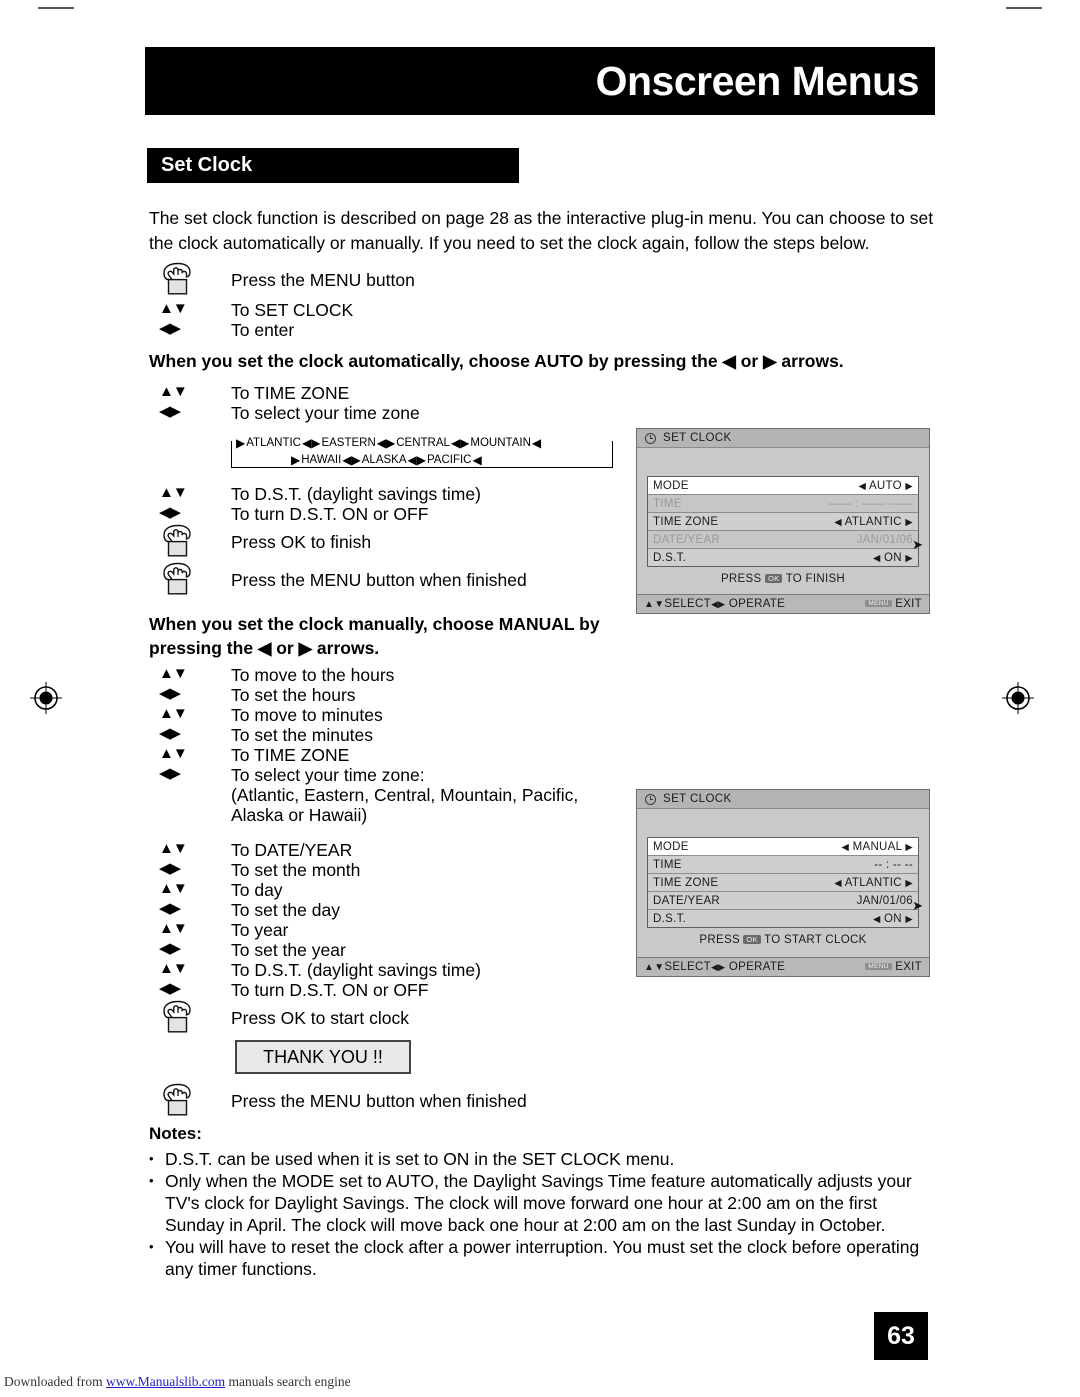 Image resolution: width=1080 pixels, height=1397 pixels. What do you see at coordinates (783, 847) in the screenshot?
I see `osd-row-mode: MODE ◀ MANUAL ▶` at bounding box center [783, 847].